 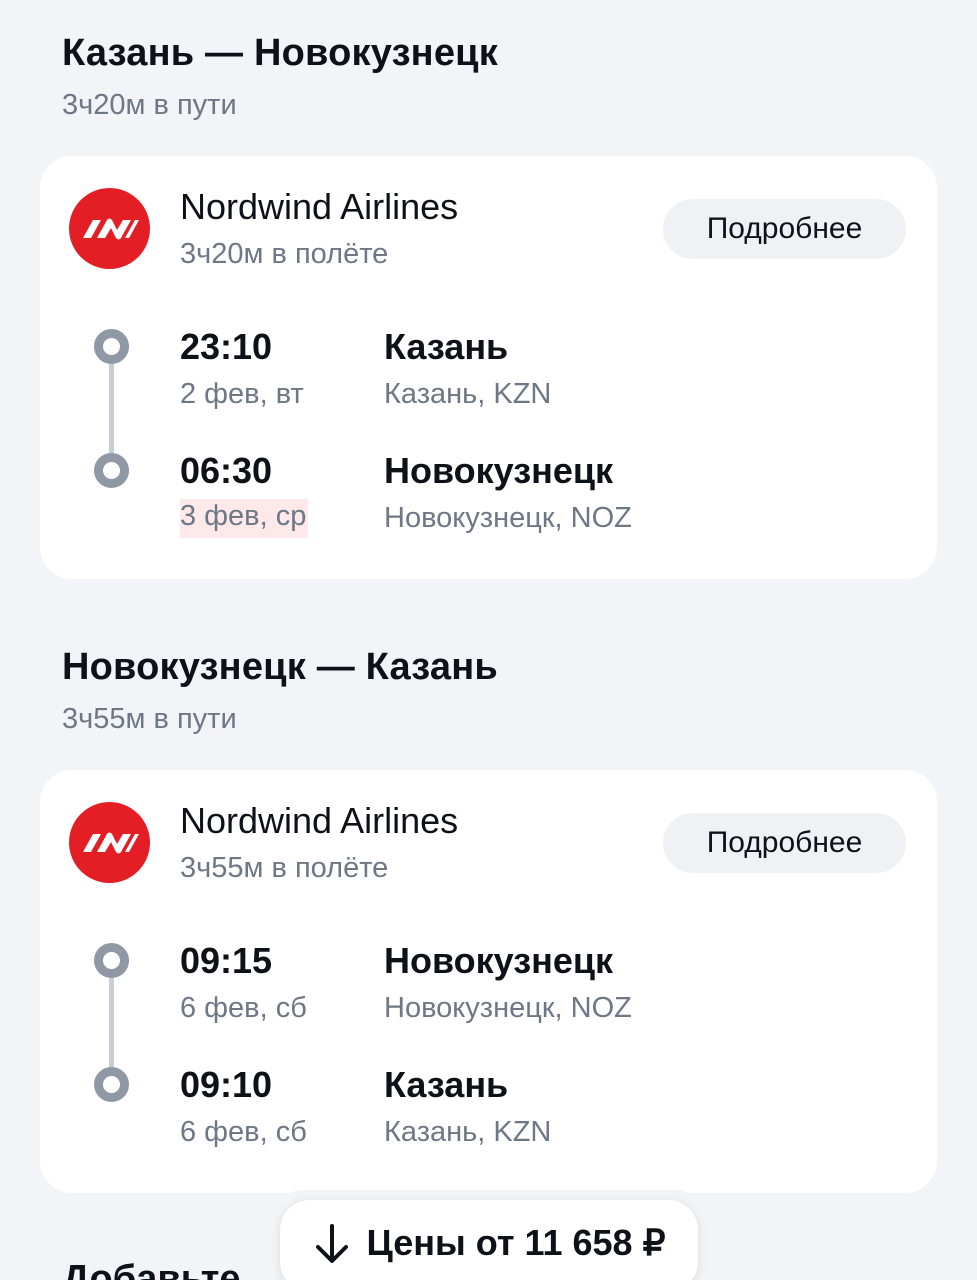 I want to click on departure-date: 2 фев, вт, so click(x=242, y=394).